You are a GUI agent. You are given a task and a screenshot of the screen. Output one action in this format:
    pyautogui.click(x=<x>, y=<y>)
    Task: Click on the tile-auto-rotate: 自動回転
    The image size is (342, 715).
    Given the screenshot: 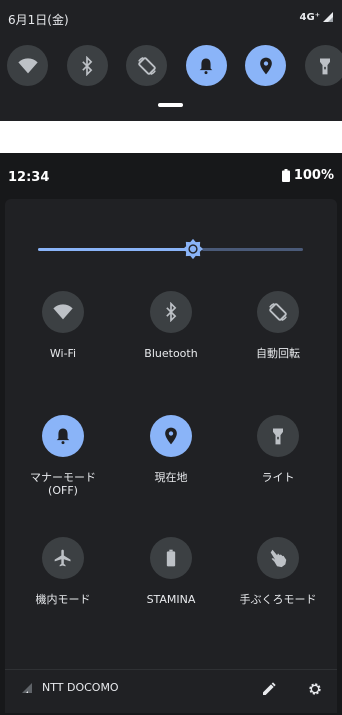 What is the action you would take?
    pyautogui.click(x=278, y=325)
    